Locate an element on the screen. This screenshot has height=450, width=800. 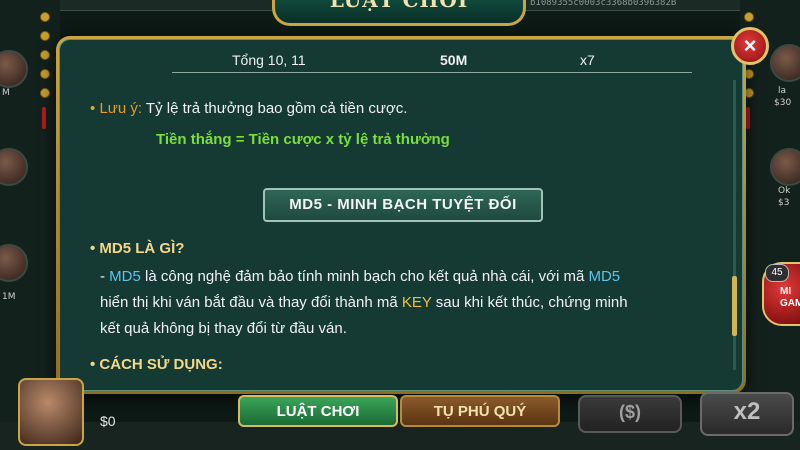
side-player-name: M is located at coordinates (6, 93).